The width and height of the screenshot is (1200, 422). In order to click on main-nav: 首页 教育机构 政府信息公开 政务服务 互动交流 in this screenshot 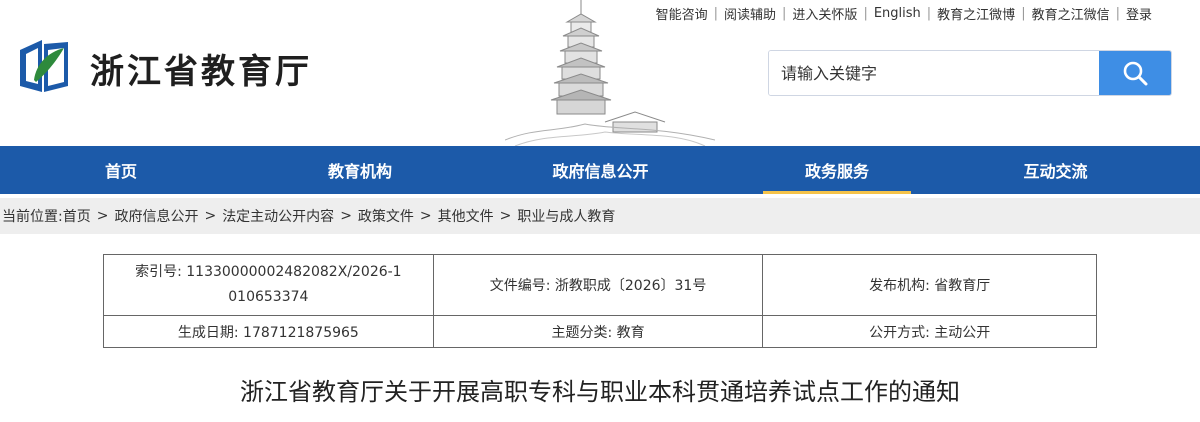, I will do `click(600, 170)`.